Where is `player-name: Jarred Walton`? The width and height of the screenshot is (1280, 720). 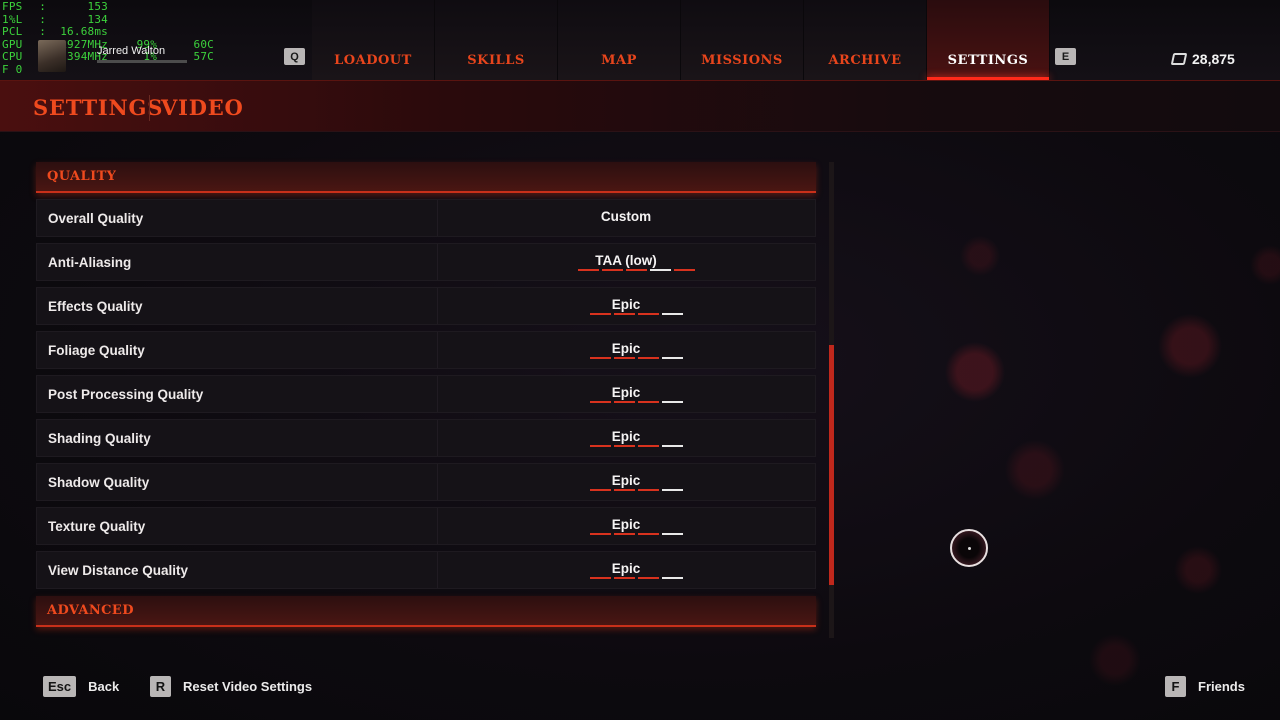 player-name: Jarred Walton is located at coordinates (131, 51).